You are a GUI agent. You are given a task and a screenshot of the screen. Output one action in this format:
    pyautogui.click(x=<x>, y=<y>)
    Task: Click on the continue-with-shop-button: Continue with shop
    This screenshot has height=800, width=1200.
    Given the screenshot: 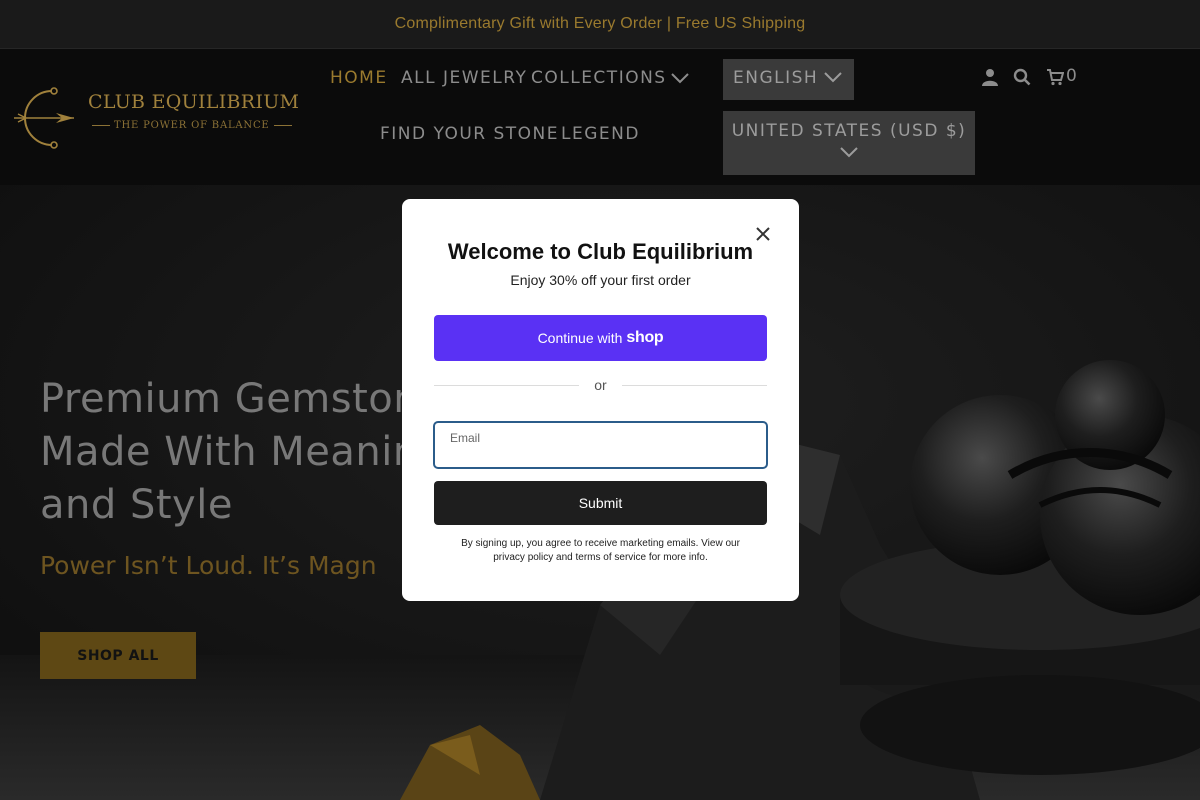 What is the action you would take?
    pyautogui.click(x=600, y=338)
    